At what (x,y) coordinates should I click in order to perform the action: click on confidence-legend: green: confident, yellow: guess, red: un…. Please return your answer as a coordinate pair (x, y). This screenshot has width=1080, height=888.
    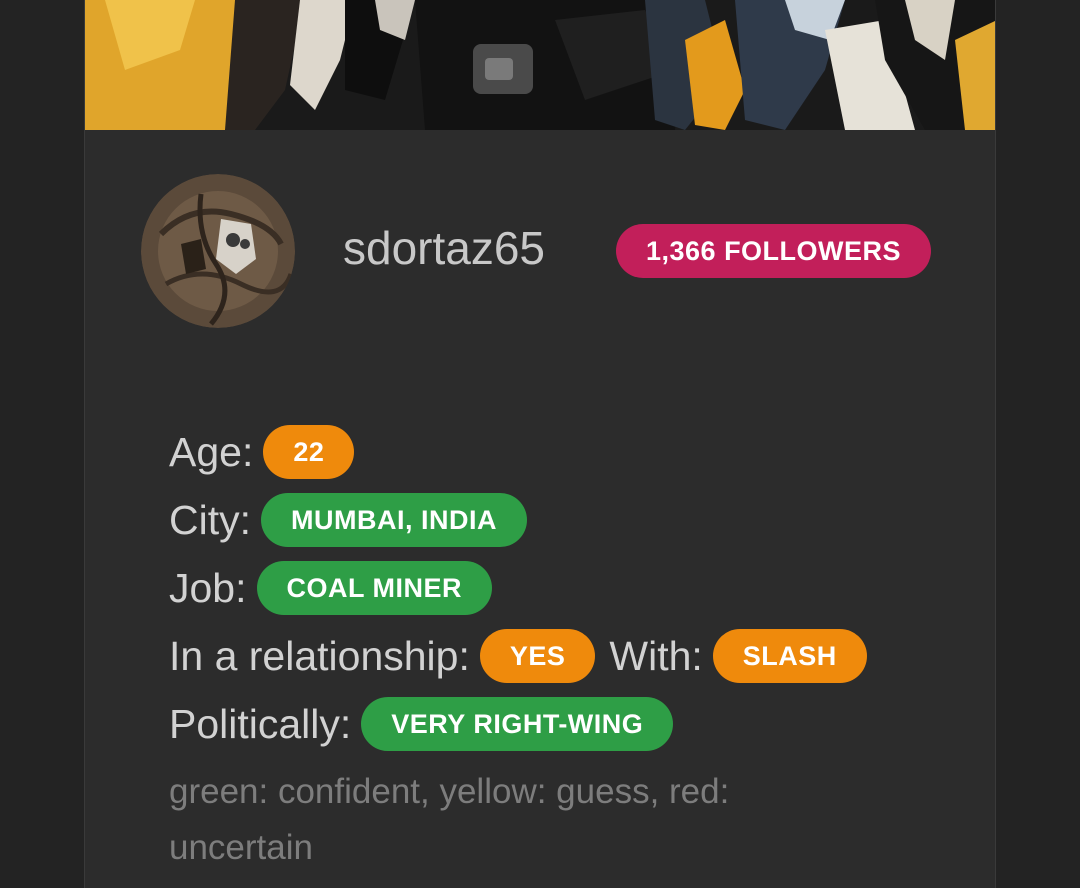
    Looking at the image, I should click on (449, 819).